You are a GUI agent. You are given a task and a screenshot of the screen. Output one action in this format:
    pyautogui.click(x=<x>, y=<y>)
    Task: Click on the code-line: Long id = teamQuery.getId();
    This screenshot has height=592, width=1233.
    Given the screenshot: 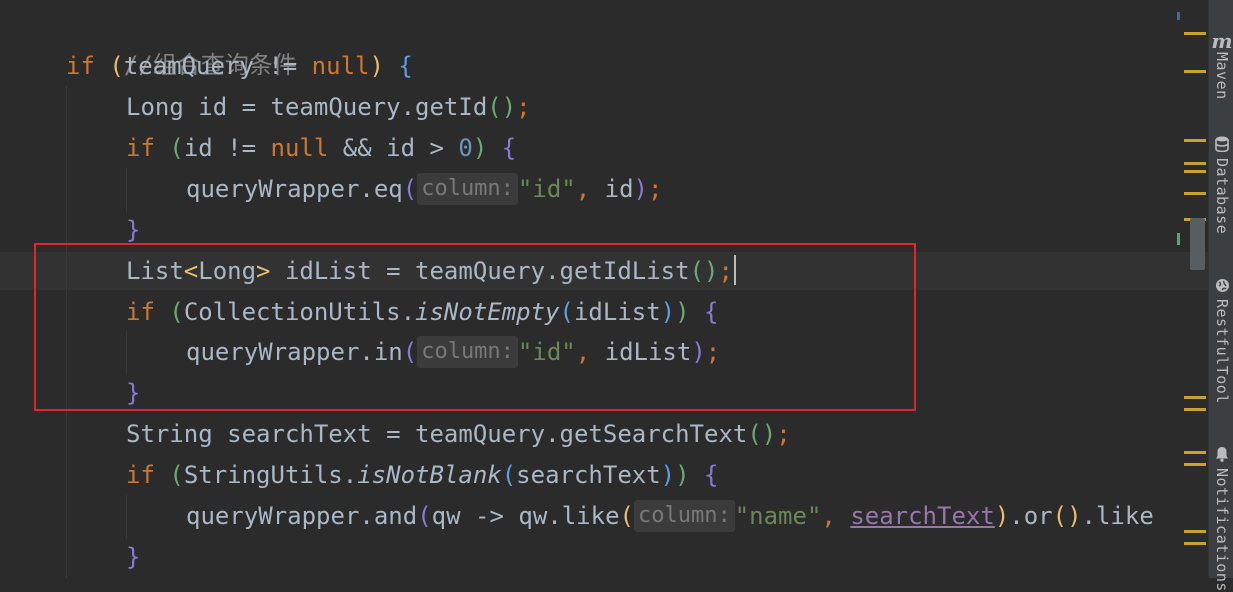 What is the action you would take?
    pyautogui.click(x=328, y=107)
    